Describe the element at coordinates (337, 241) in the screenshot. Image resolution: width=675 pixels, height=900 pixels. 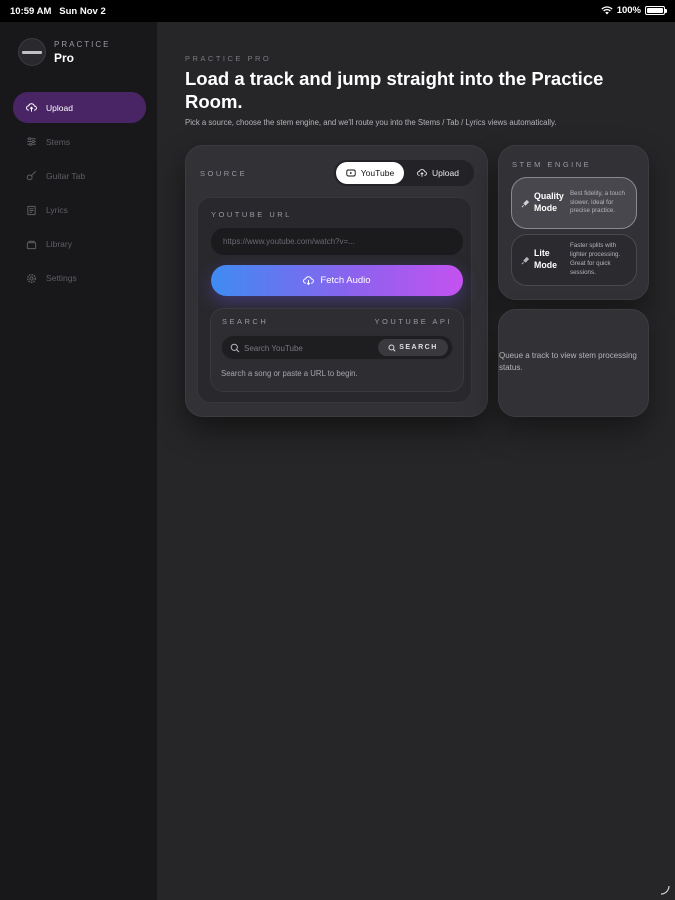
I see `youtube-url-input` at that location.